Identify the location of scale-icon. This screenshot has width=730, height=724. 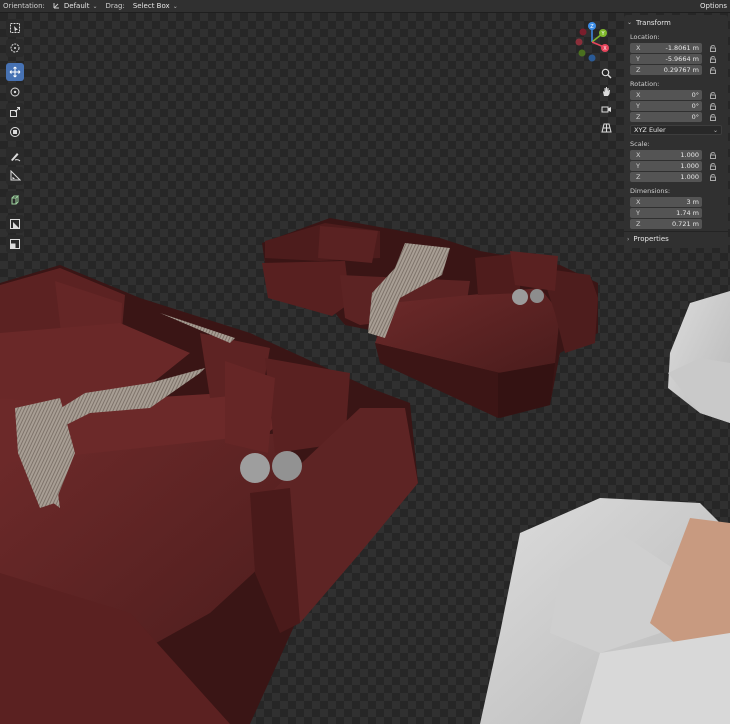
(15, 112).